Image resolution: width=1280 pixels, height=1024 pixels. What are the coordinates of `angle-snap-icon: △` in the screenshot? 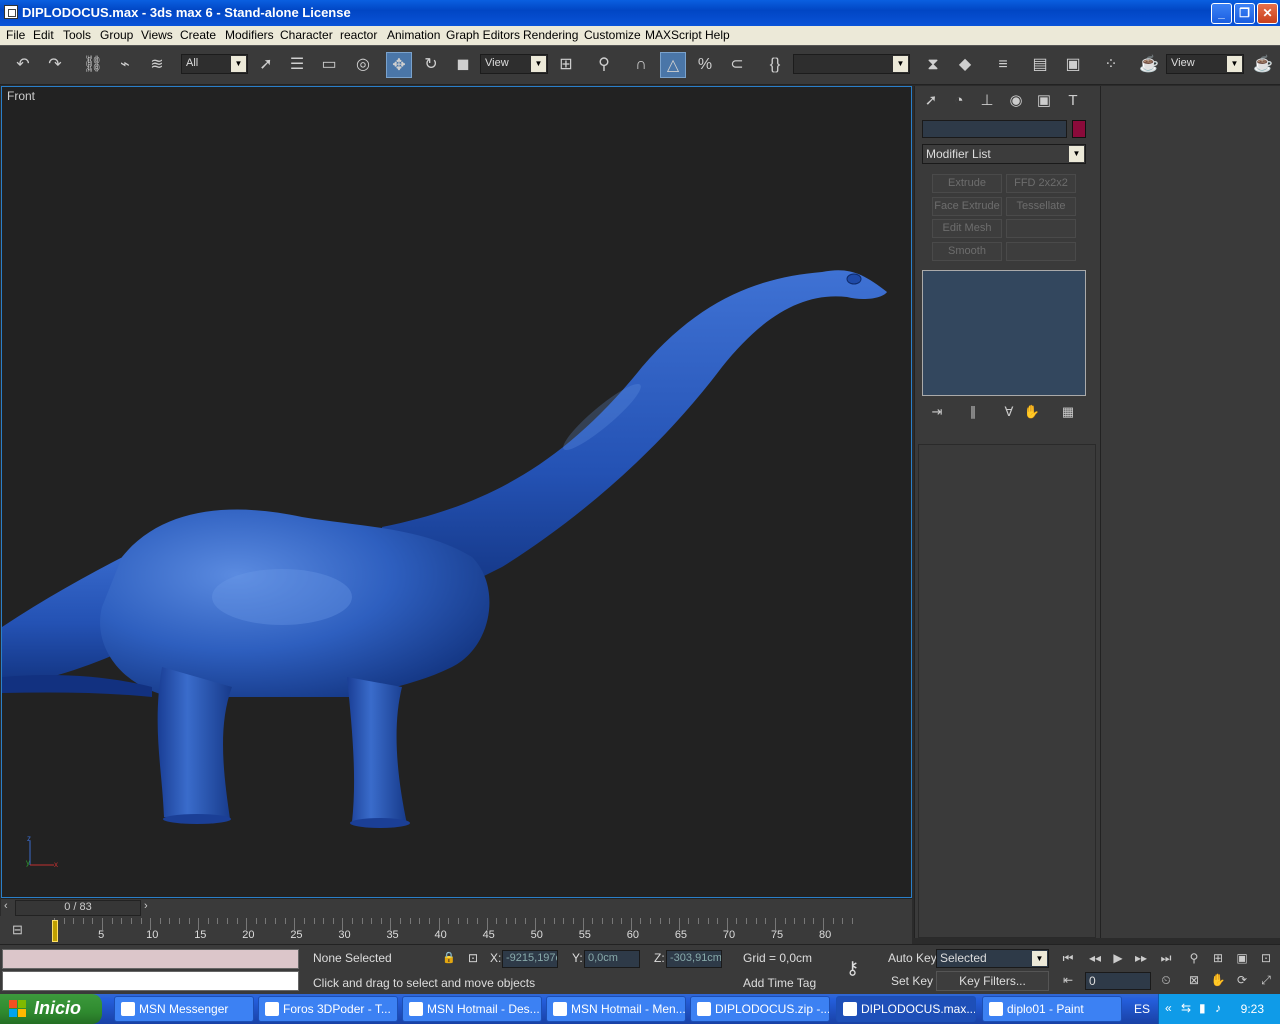 It's located at (673, 65).